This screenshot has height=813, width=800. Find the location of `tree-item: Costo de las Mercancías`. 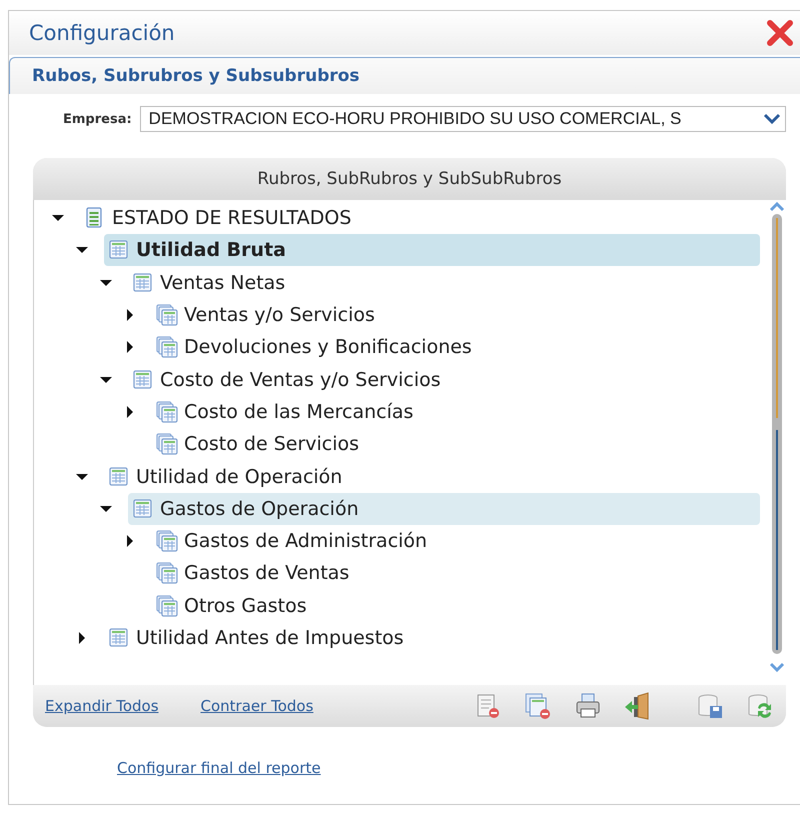

tree-item: Costo de las Mercancías is located at coordinates (456, 412).